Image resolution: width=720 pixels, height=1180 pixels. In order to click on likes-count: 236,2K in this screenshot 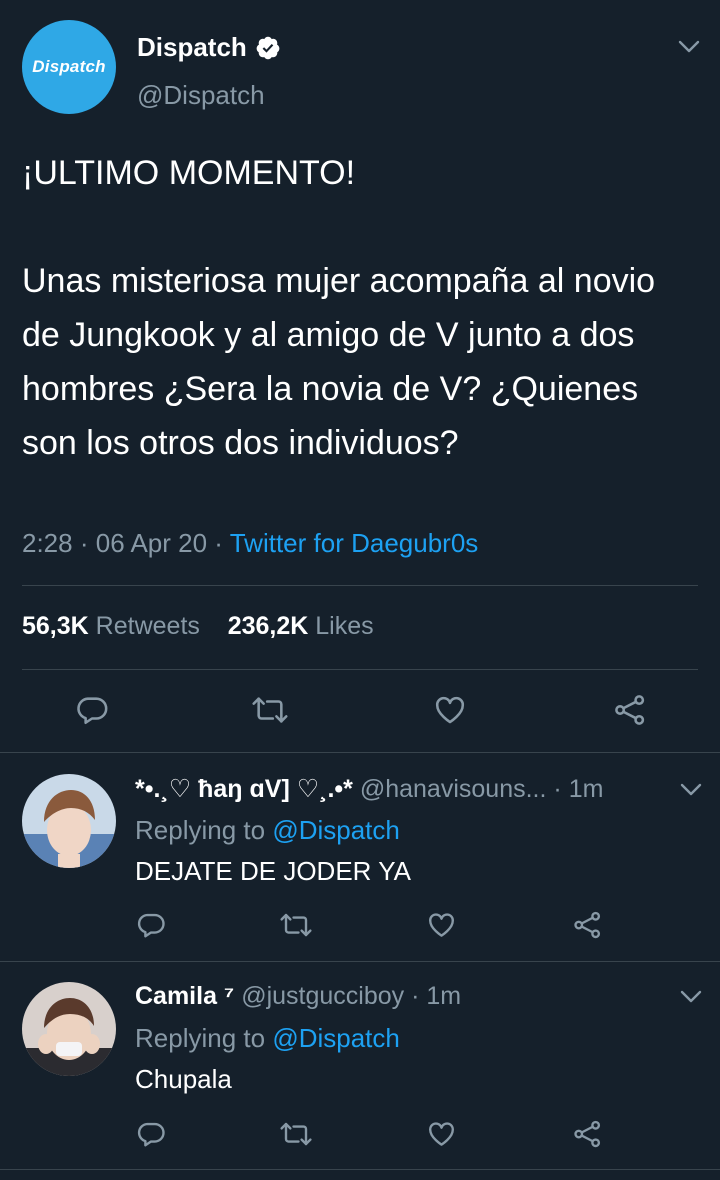, I will do `click(268, 626)`.